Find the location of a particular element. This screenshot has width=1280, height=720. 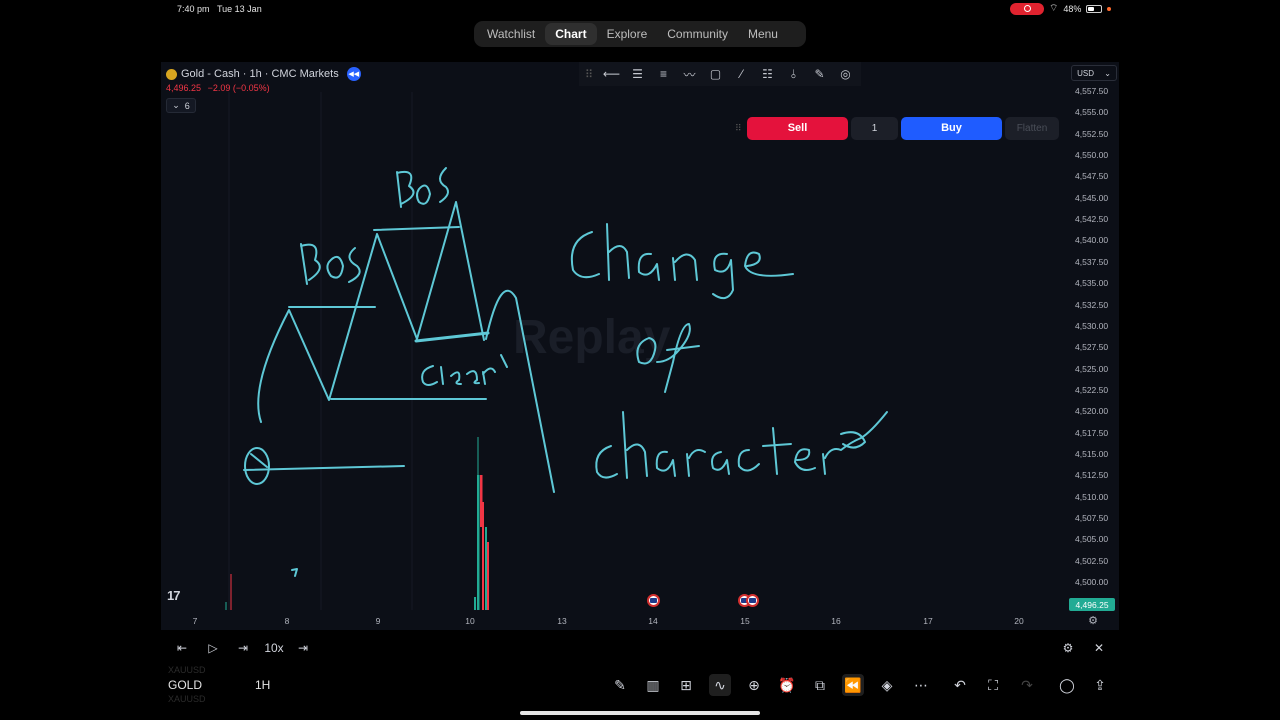

drawing-toolbar: ⠿ ⟵ ☰ ≡ 〰 ▢ ⁄ ☷ ⫰ ✎ ◎ is located at coordinates (720, 74).